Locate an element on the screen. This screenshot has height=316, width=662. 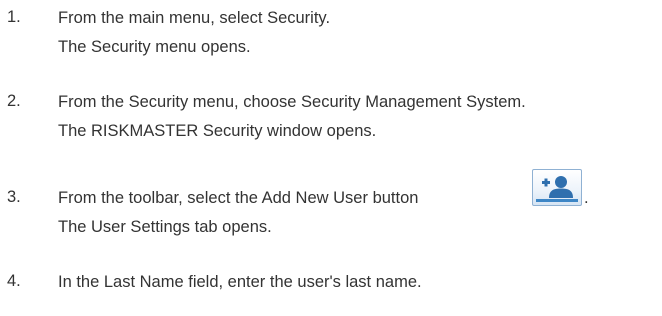
step-number: 2. is located at coordinates (14, 101).